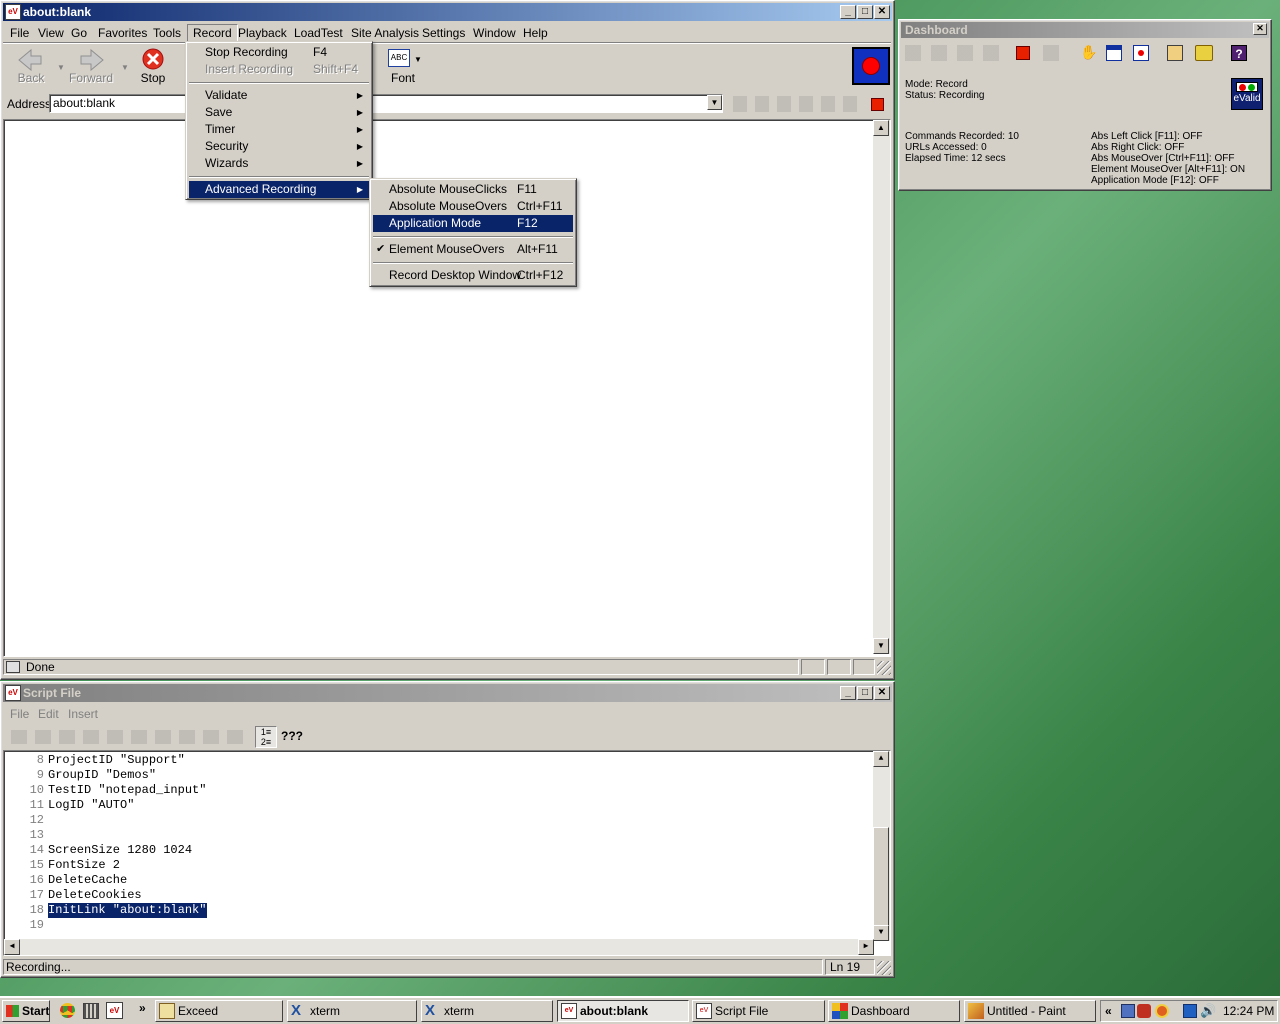  What do you see at coordinates (473, 249) in the screenshot?
I see `menu-item-element-mouseovers: ✔ Element MouseOvers Alt+F11` at bounding box center [473, 249].